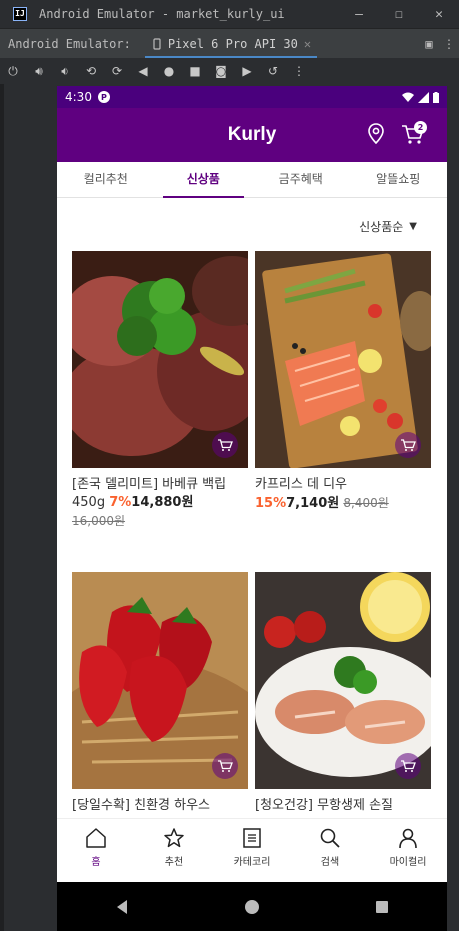 The image size is (459, 931). Describe the element at coordinates (301, 484) in the screenshot. I see `product-name: 카프리스 데 디우` at that location.